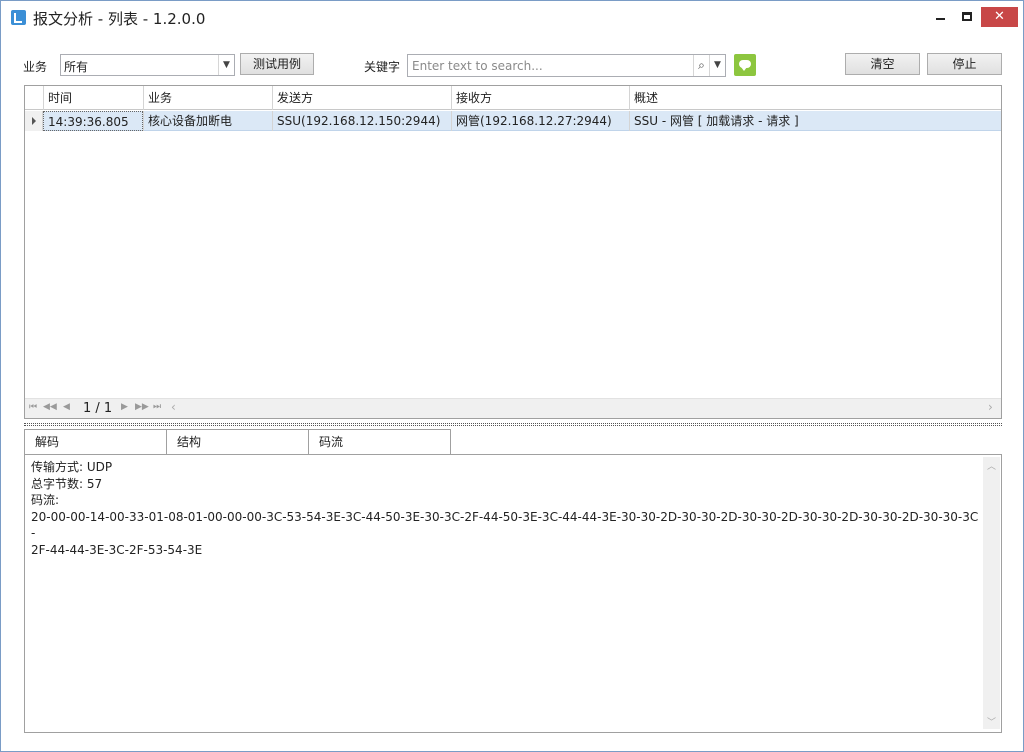 This screenshot has height=752, width=1024. What do you see at coordinates (513, 408) in the screenshot?
I see `grid-pager: ⏮ ◀◀ ◀ 1 / 1 ▶ ▶▶ ⏭ ‹ ›` at bounding box center [513, 408].